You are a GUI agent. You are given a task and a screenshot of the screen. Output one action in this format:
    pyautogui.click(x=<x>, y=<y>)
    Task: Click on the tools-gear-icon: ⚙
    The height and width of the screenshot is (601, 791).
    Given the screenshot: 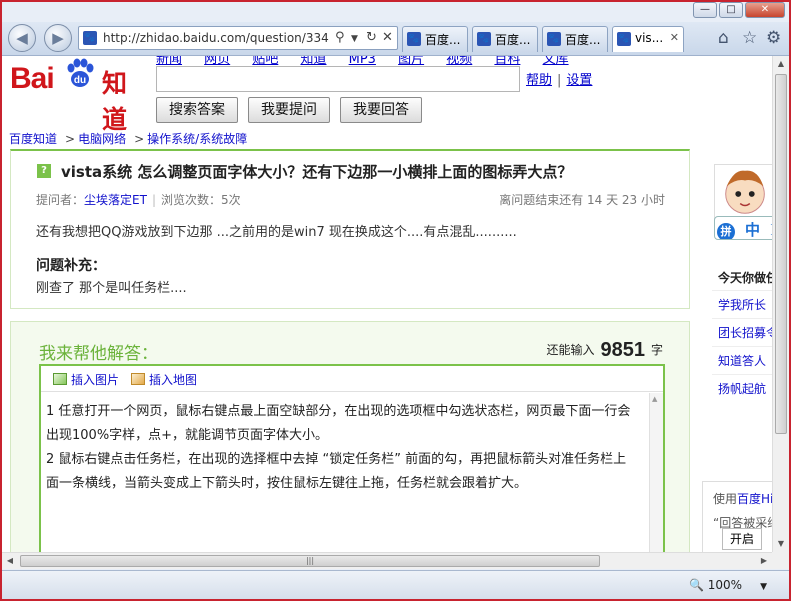 What is the action you would take?
    pyautogui.click(x=773, y=38)
    